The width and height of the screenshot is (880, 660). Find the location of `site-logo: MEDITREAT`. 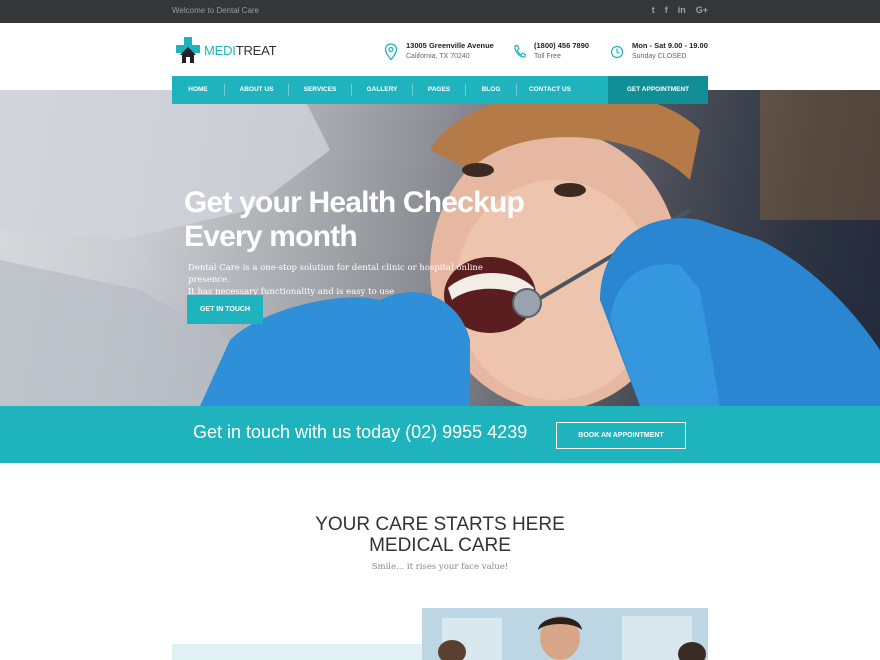

site-logo: MEDITREAT is located at coordinates (226, 50).